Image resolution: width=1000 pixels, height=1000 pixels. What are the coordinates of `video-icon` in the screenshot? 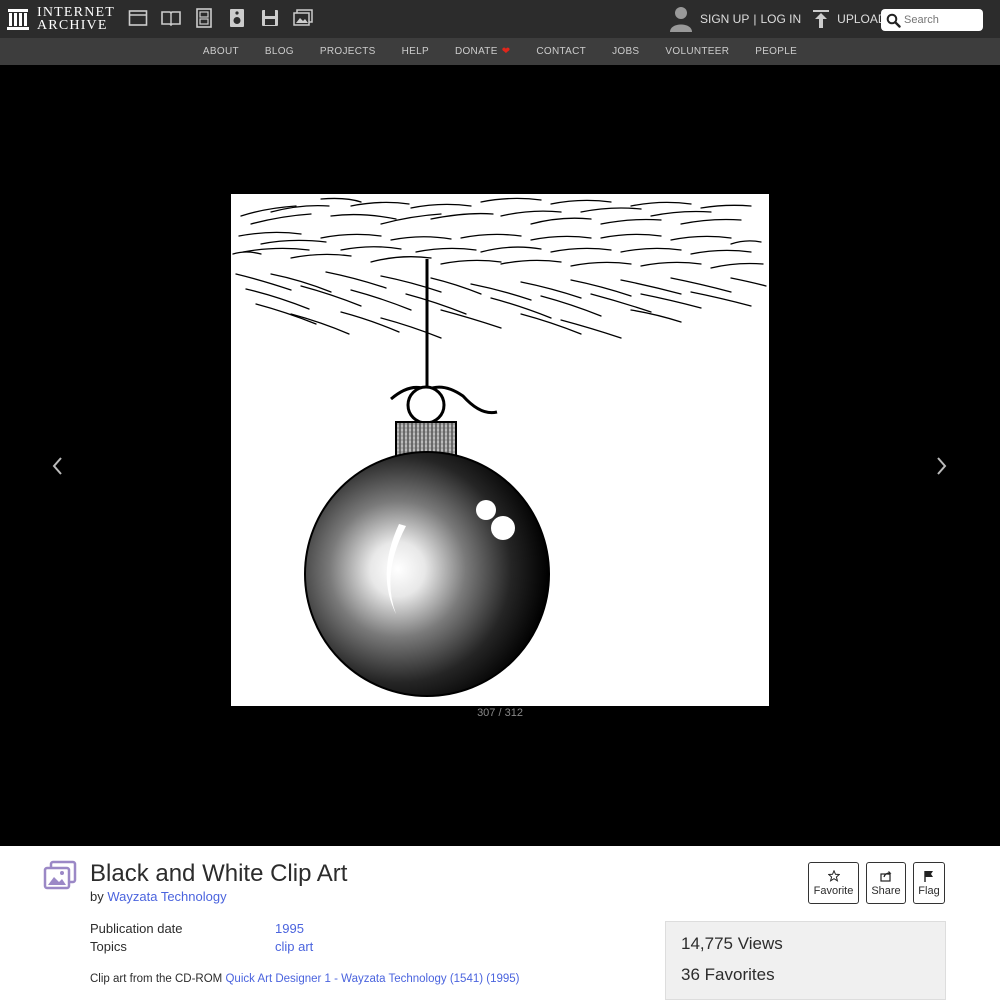 It's located at (204, 18).